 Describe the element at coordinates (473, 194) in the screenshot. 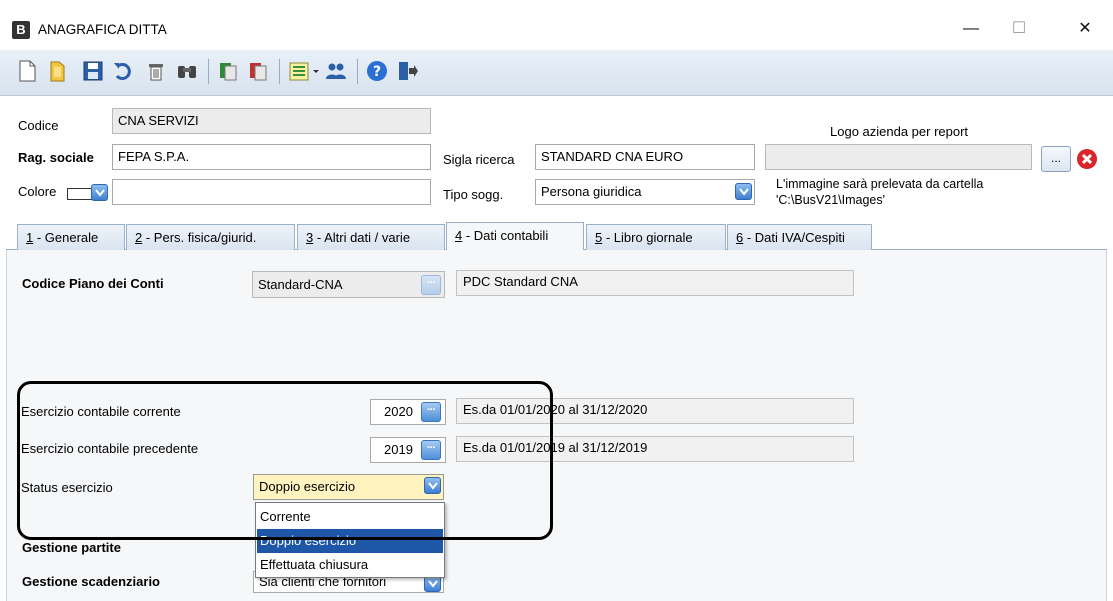

I see `tipo-label: Tipo sogg.` at that location.